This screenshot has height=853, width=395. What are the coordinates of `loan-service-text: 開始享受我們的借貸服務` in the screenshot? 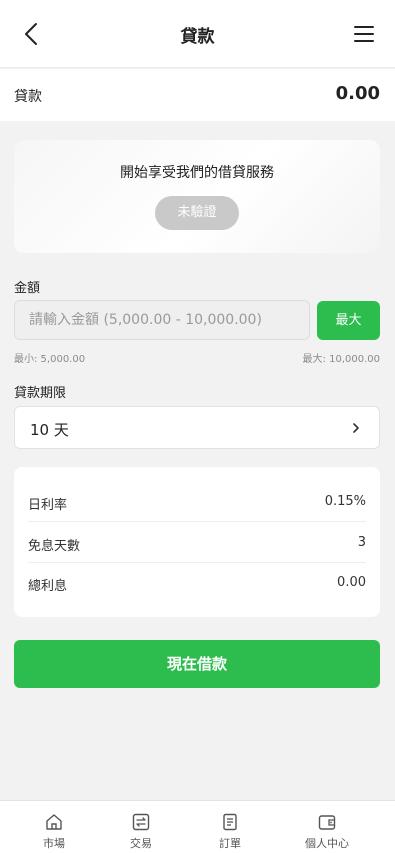 It's located at (197, 173).